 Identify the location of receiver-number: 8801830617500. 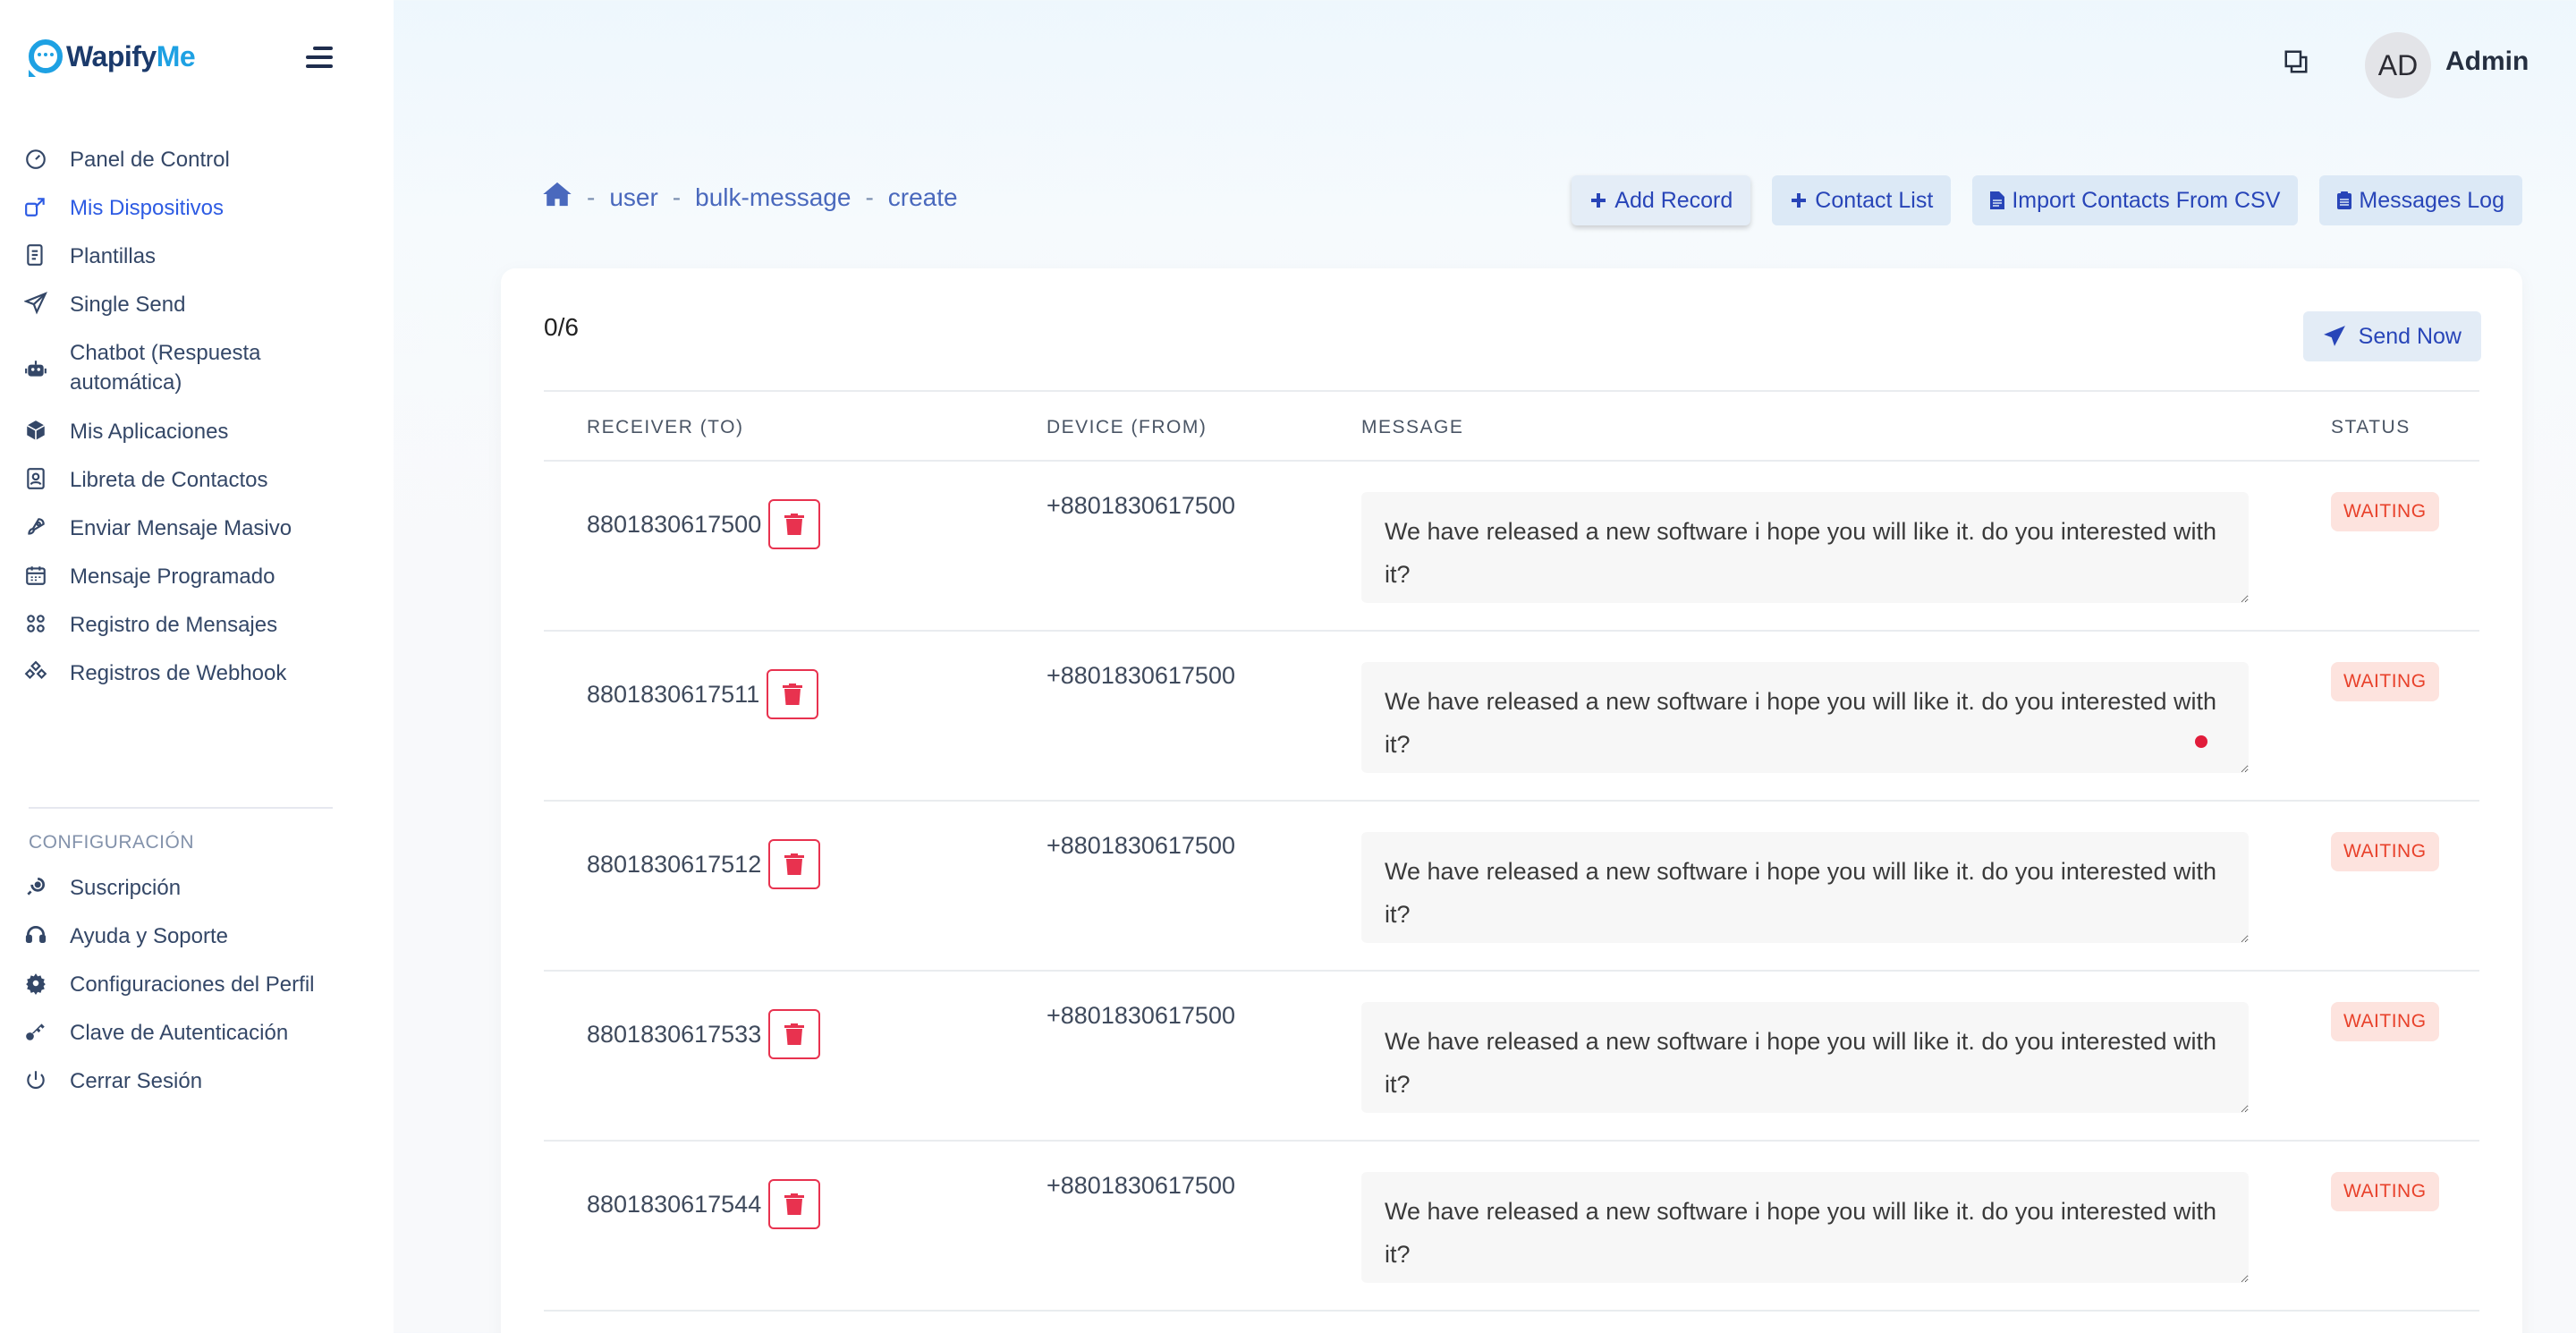
(674, 524).